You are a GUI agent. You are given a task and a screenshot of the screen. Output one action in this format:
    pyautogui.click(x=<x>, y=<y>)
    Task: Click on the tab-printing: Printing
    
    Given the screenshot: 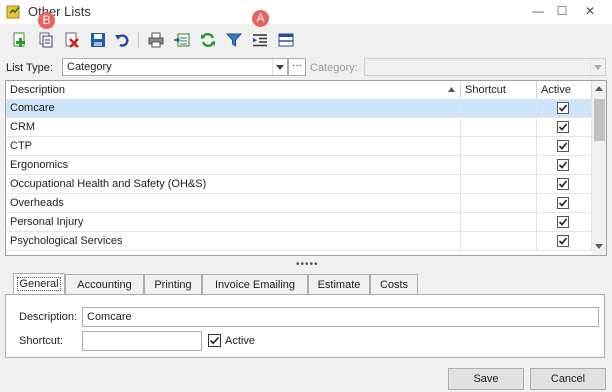 What is the action you would take?
    pyautogui.click(x=173, y=284)
    